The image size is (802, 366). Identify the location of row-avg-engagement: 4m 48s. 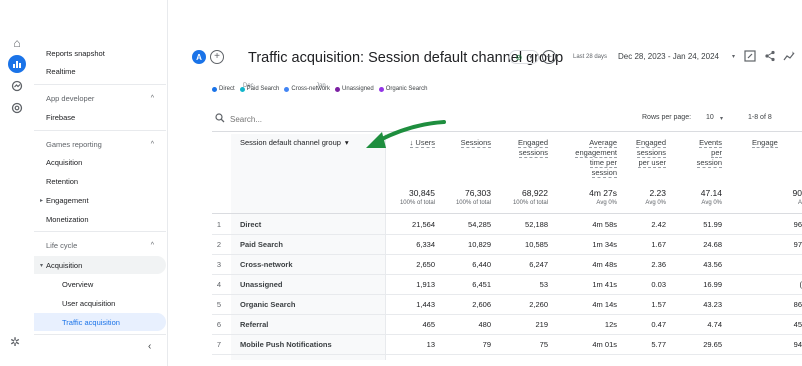
(604, 264).